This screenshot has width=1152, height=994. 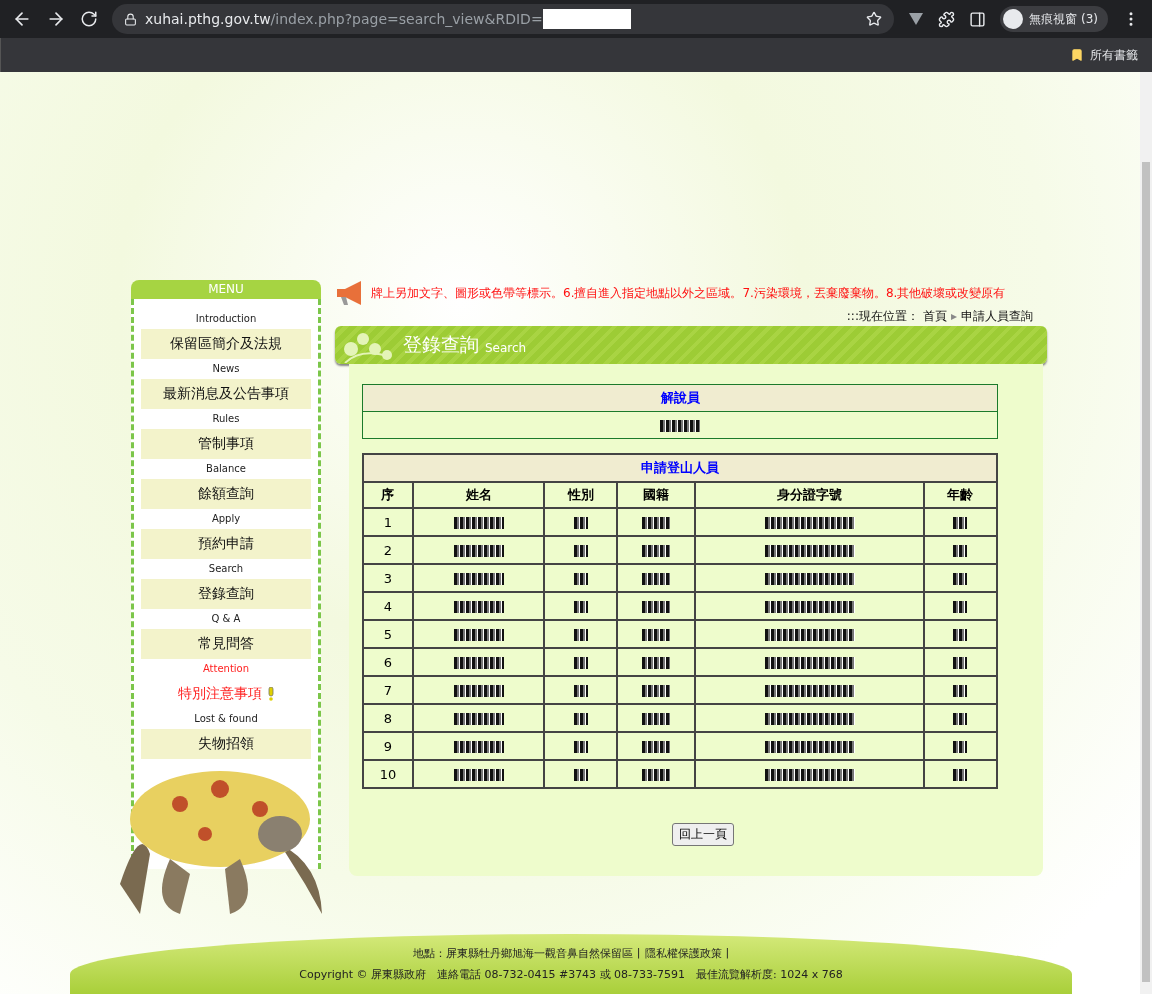 What do you see at coordinates (226, 494) in the screenshot?
I see `menu-item: 餘額查詢` at bounding box center [226, 494].